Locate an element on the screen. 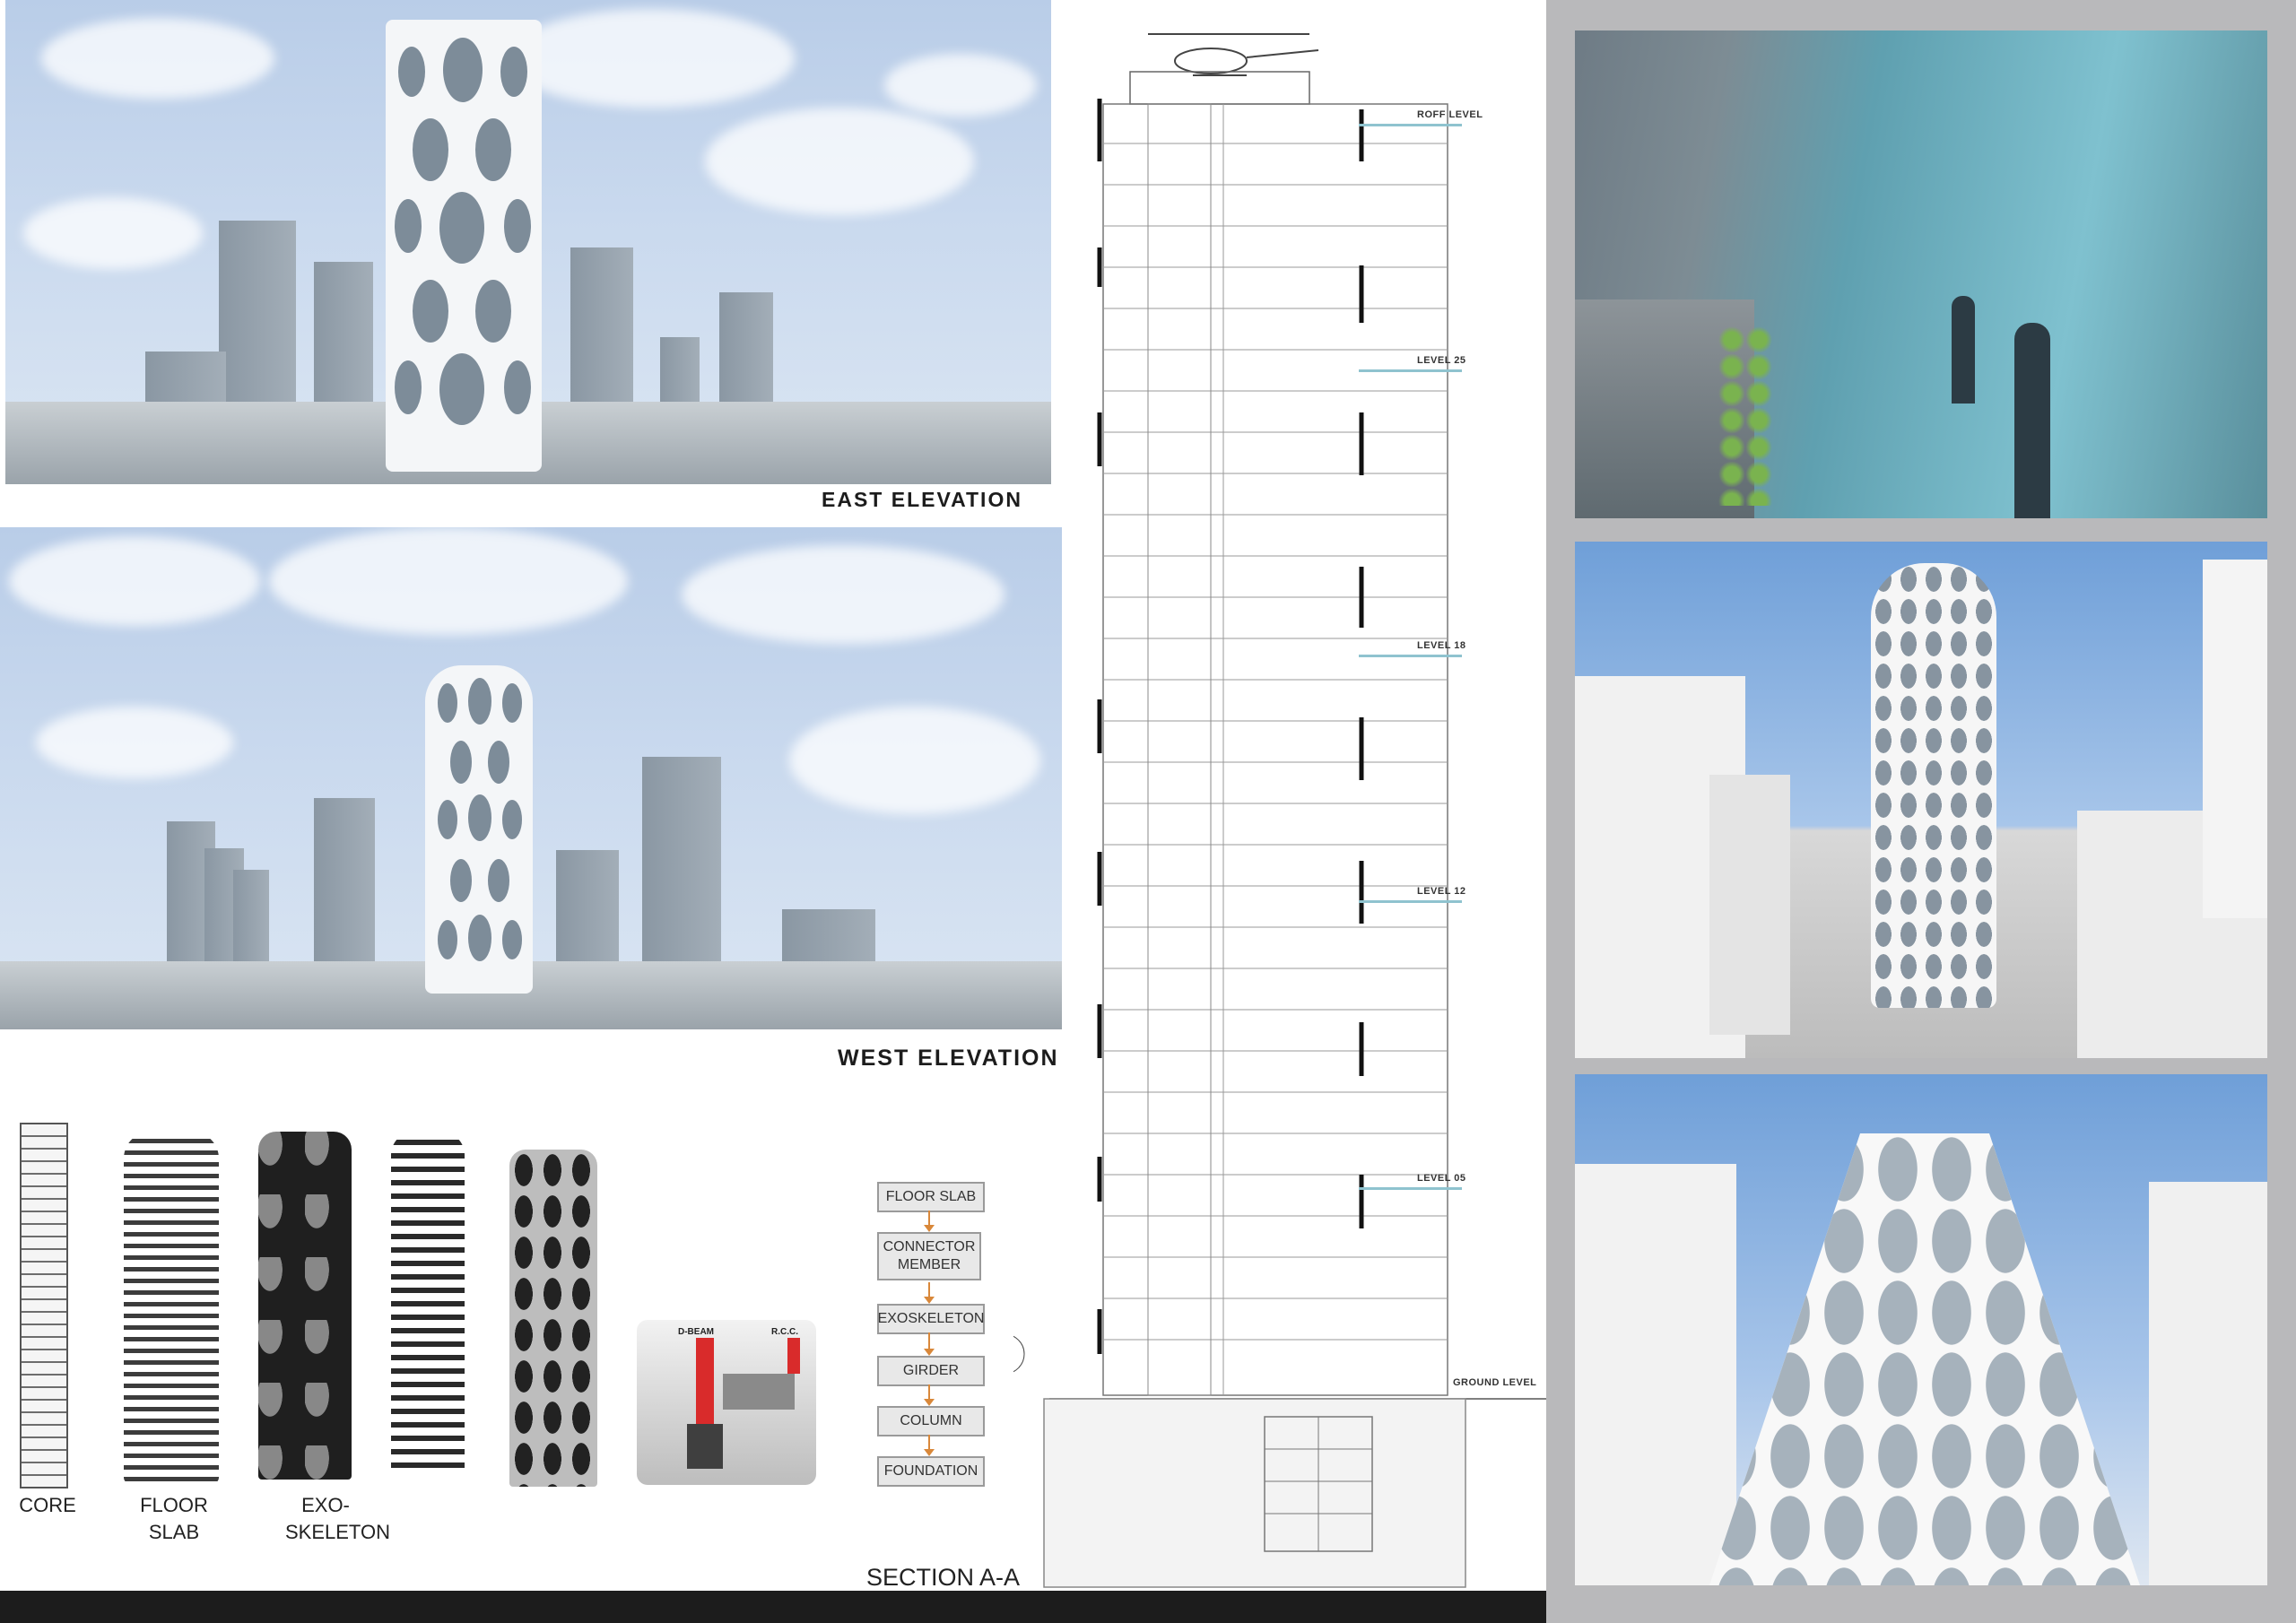  level-label-25: LEVEL 25 is located at coordinates (1441, 360).